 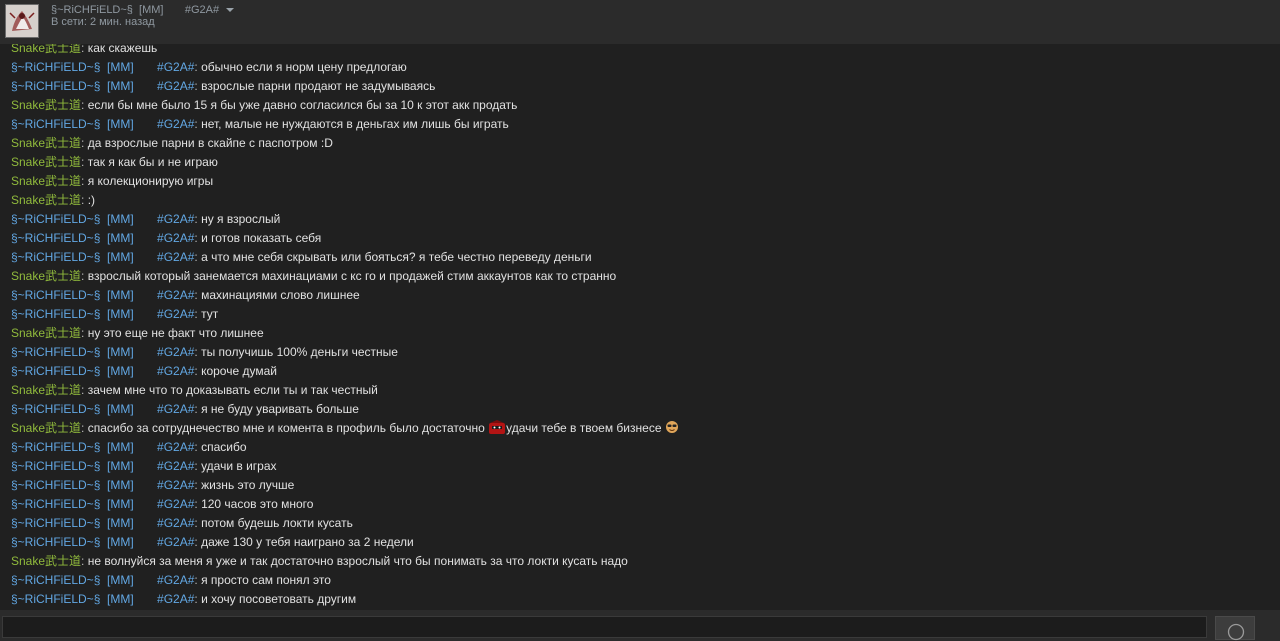 What do you see at coordinates (299, 352) in the screenshot?
I see `message-text: ты получишь 100% деньги честные` at bounding box center [299, 352].